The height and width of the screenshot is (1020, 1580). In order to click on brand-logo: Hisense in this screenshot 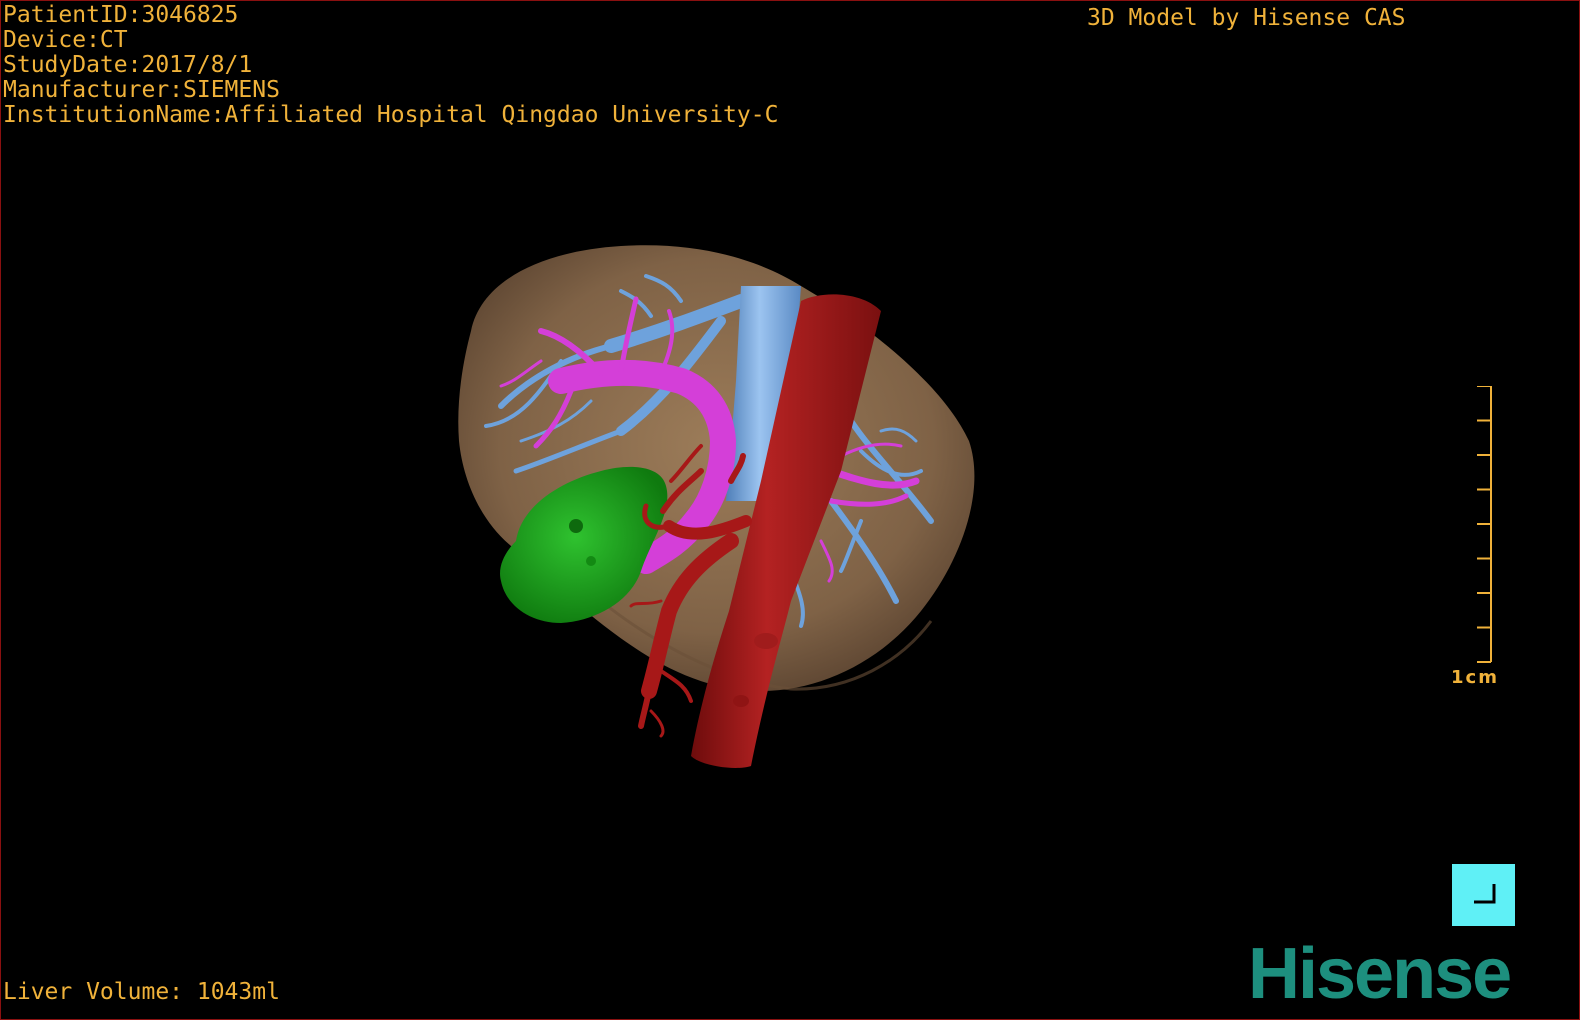, I will do `click(1380, 974)`.